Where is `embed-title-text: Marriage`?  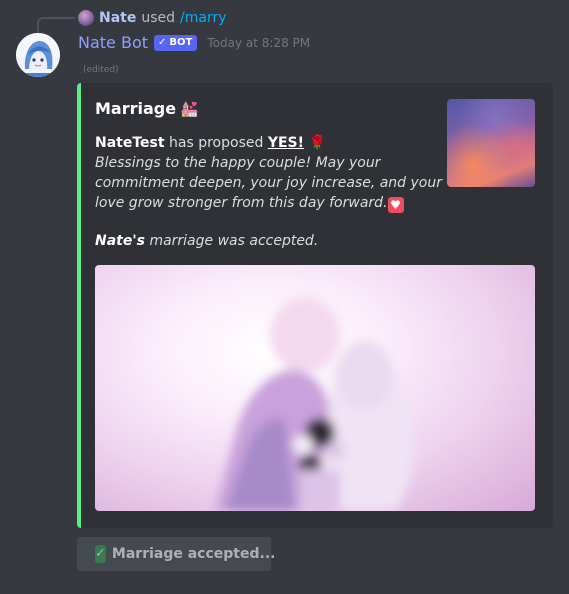 embed-title-text: Marriage is located at coordinates (136, 108).